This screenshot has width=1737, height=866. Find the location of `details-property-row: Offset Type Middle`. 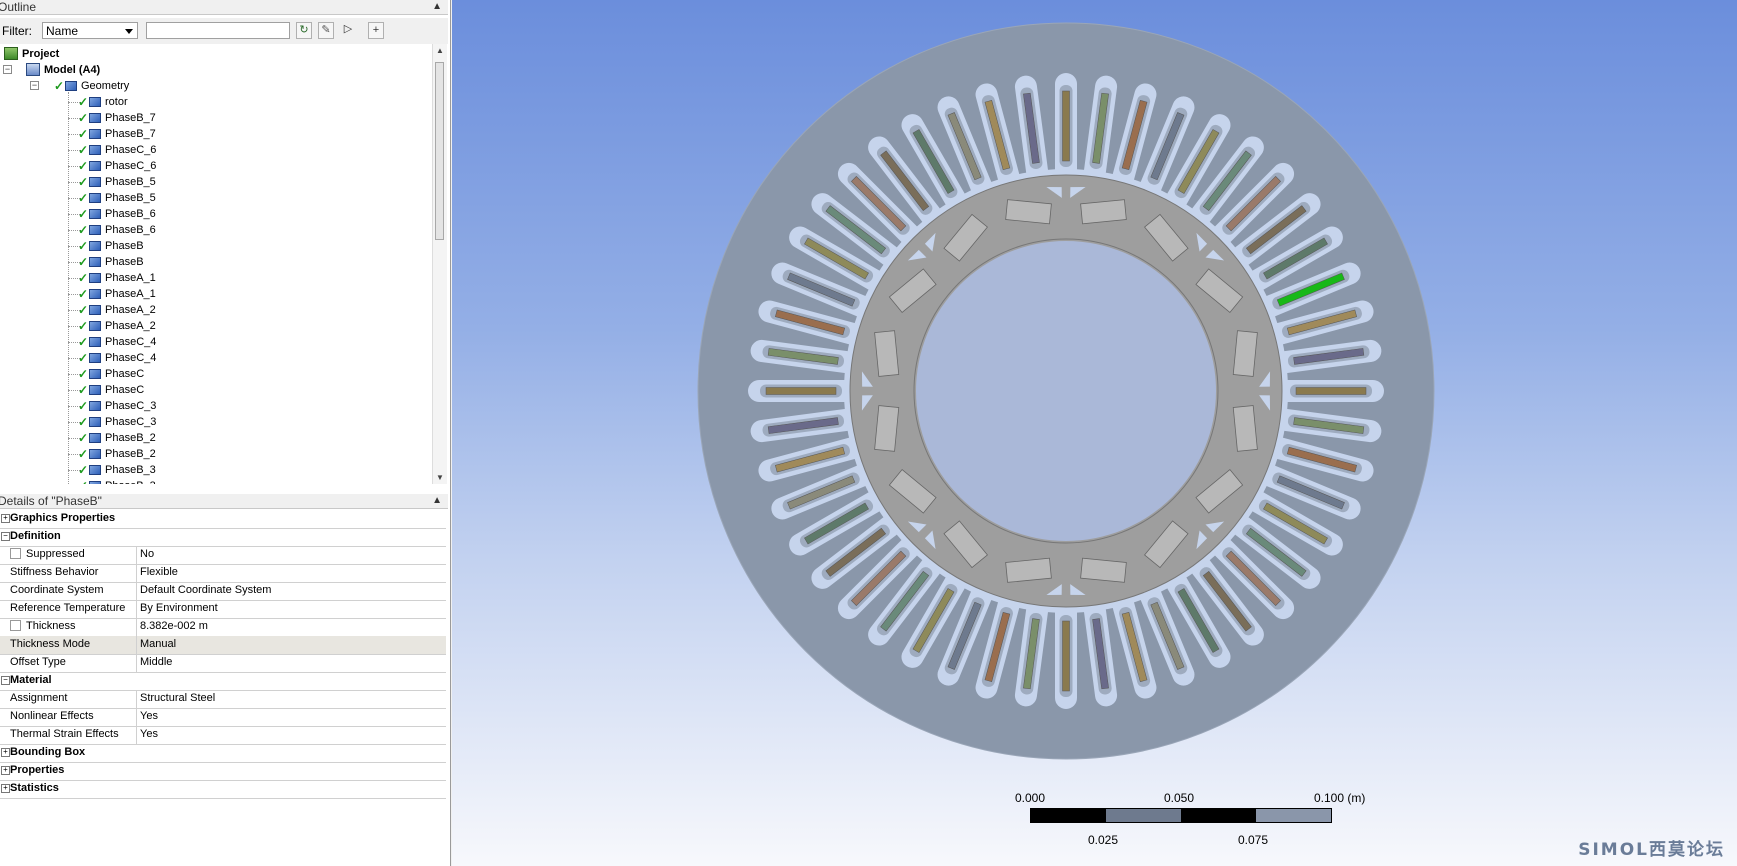

details-property-row: Offset Type Middle is located at coordinates (223, 663).